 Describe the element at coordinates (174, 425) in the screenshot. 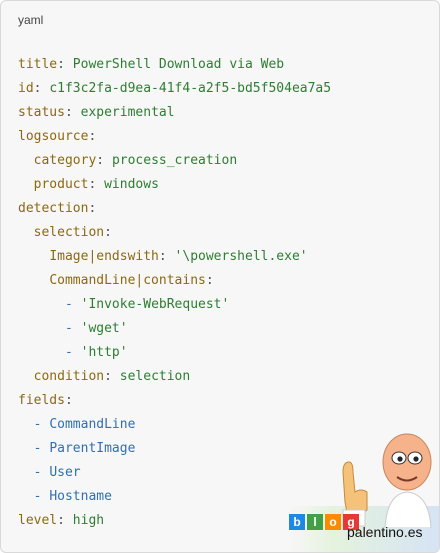

I see `code-line: - CommandLine` at that location.